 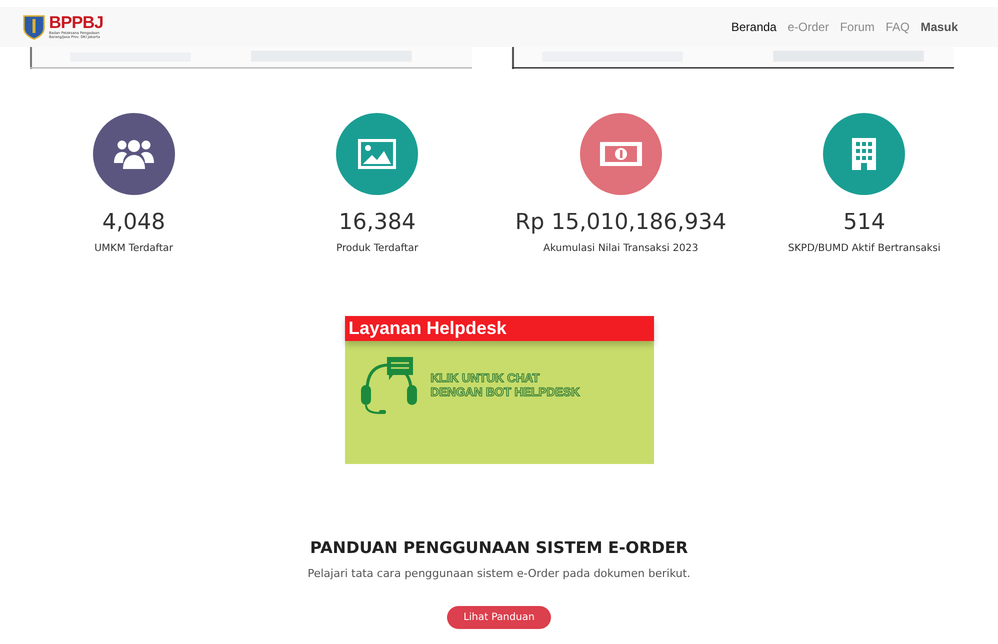 I want to click on stat-value: 4,048, so click(x=134, y=223).